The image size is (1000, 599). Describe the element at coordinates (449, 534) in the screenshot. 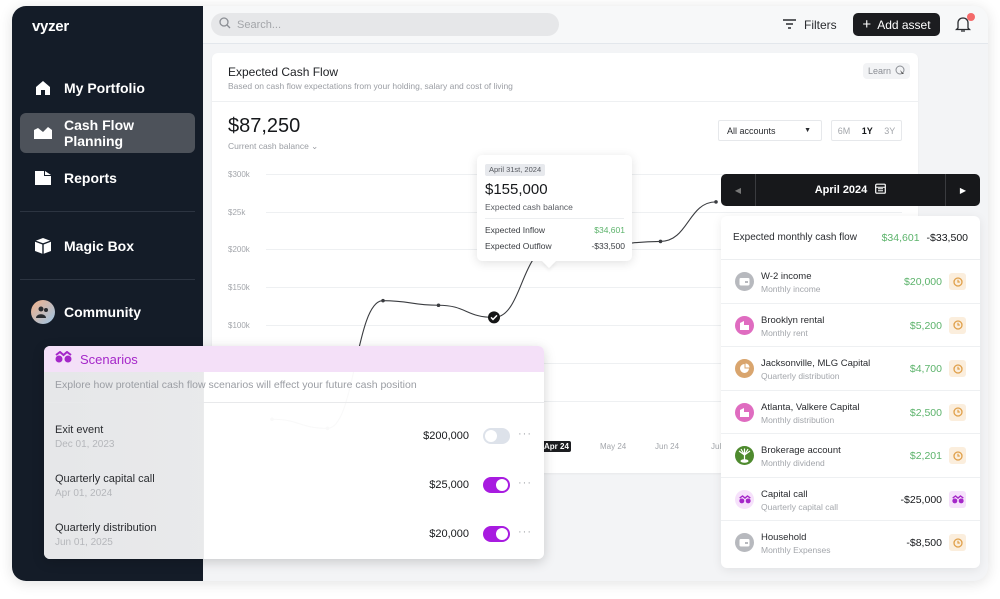

I see `scenario-amount: $20,000` at that location.